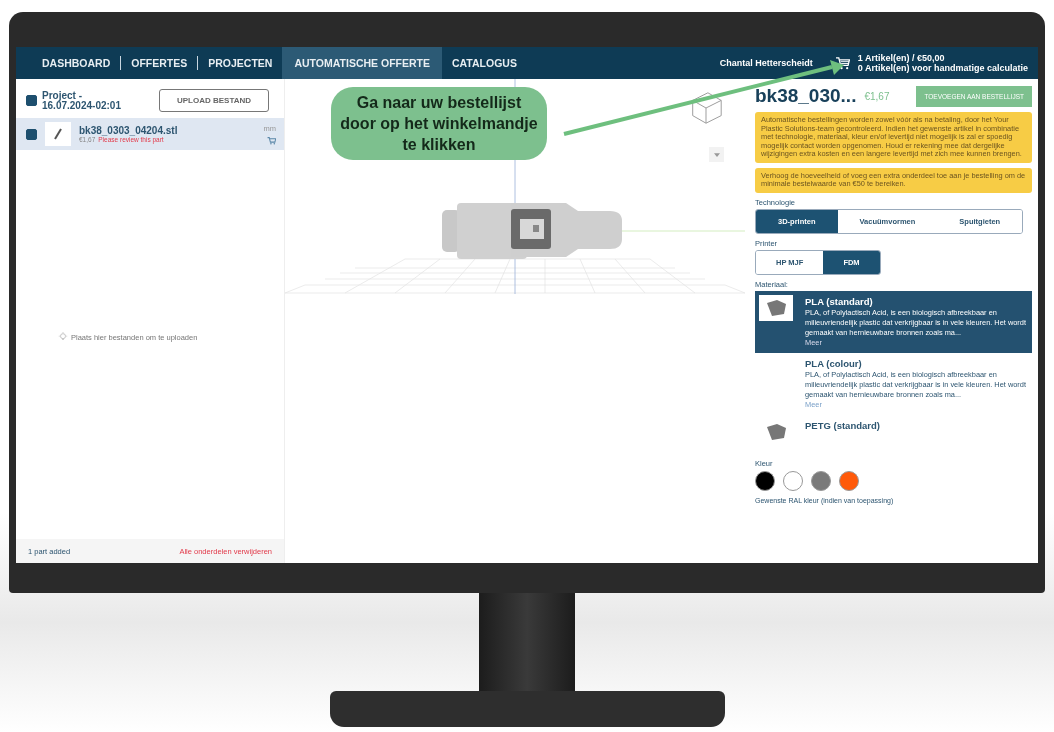 The height and width of the screenshot is (732, 1054). I want to click on project-checkbox, so click(31, 100).